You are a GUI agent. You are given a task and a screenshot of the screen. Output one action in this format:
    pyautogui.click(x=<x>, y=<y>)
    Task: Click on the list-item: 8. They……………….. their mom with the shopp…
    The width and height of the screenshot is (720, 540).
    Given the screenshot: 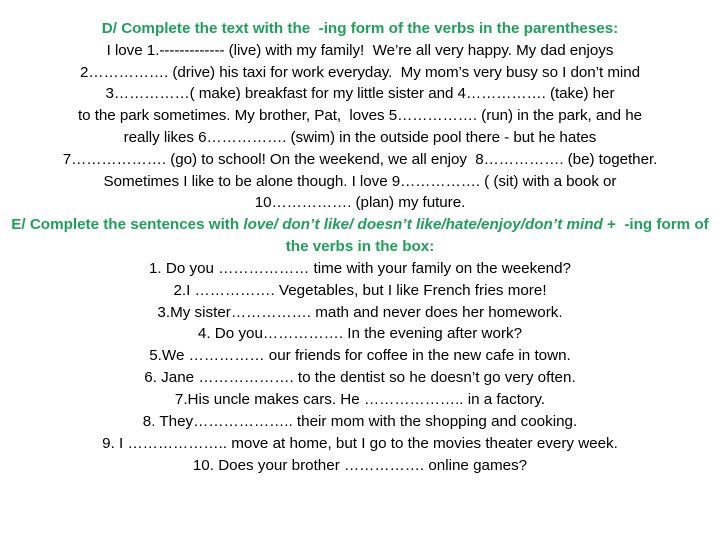 What is the action you would take?
    pyautogui.click(x=360, y=422)
    